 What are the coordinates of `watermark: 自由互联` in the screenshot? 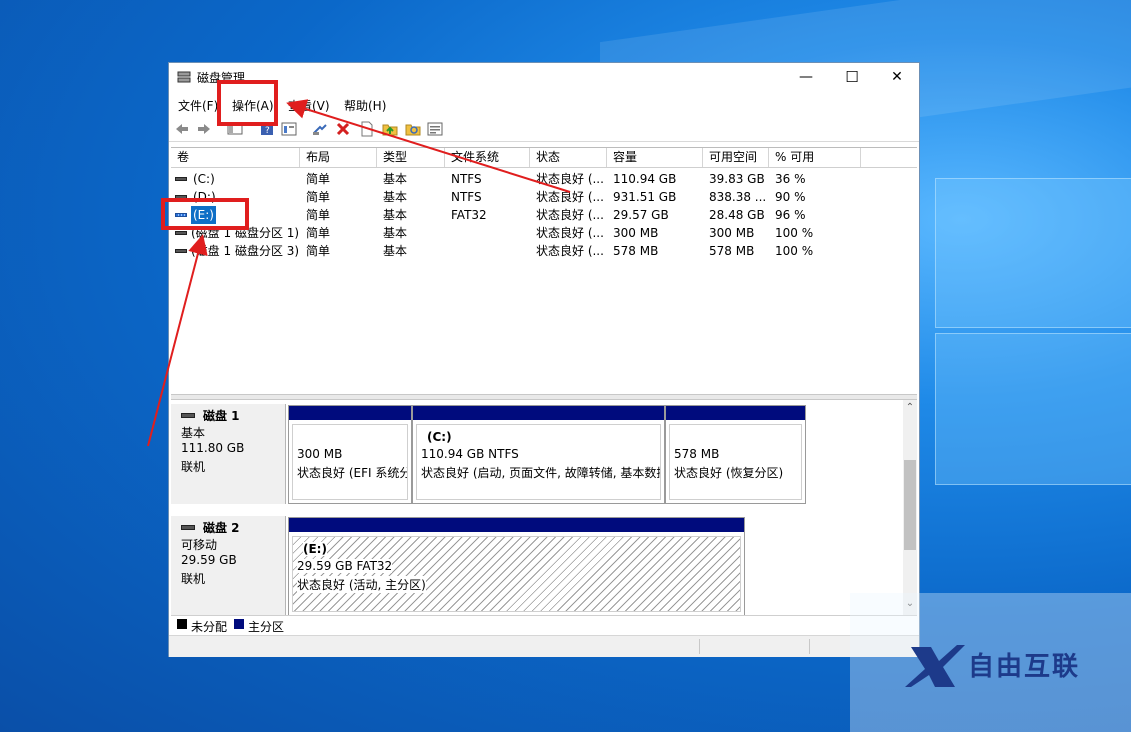 It's located at (990, 662).